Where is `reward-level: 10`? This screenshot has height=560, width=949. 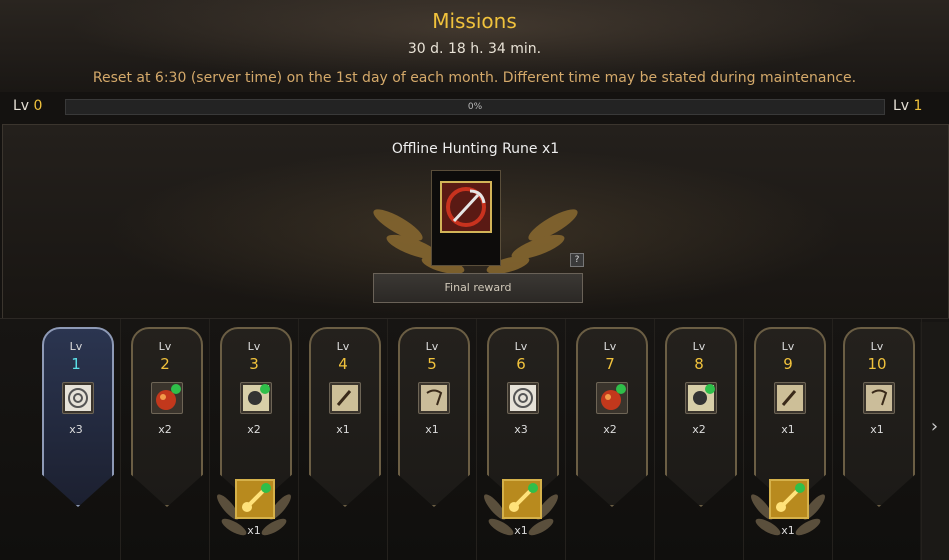
reward-level: 10 is located at coordinates (877, 364).